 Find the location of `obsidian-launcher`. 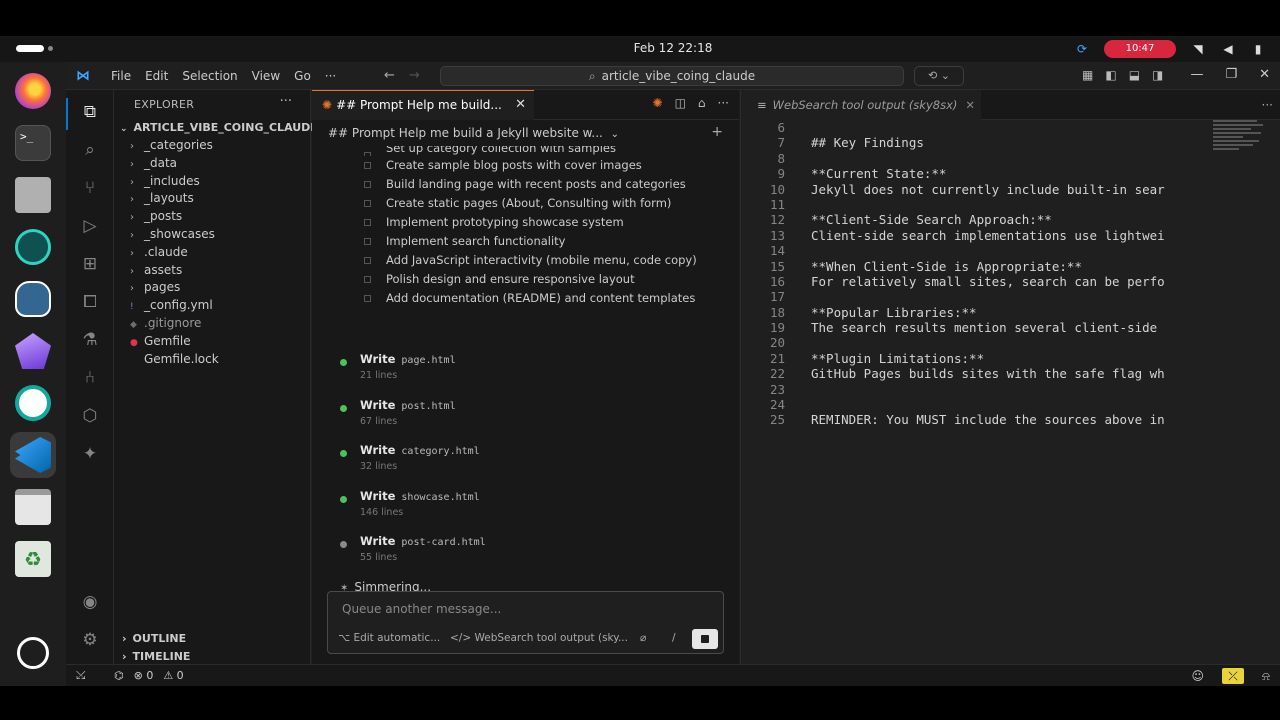

obsidian-launcher is located at coordinates (33, 351).